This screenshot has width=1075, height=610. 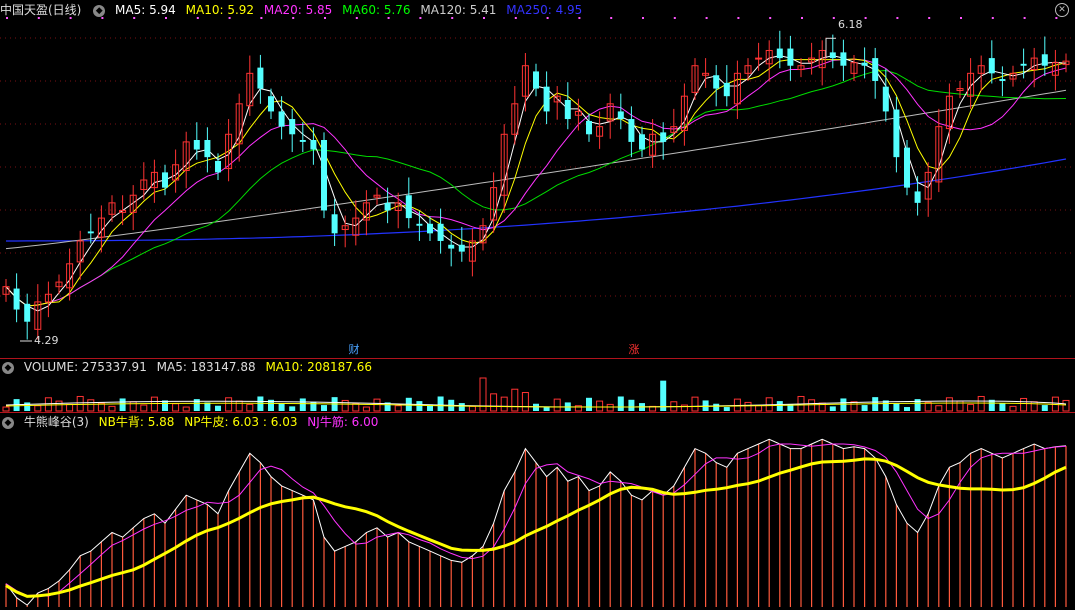 What do you see at coordinates (634, 350) in the screenshot?
I see `limit-up-badge: 涨` at bounding box center [634, 350].